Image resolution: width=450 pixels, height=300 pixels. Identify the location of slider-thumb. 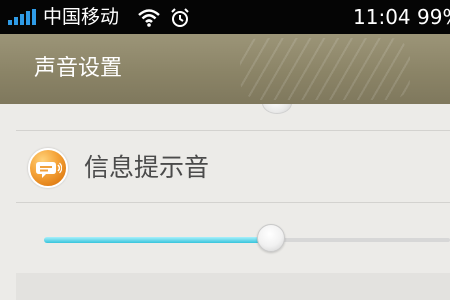
(271, 238).